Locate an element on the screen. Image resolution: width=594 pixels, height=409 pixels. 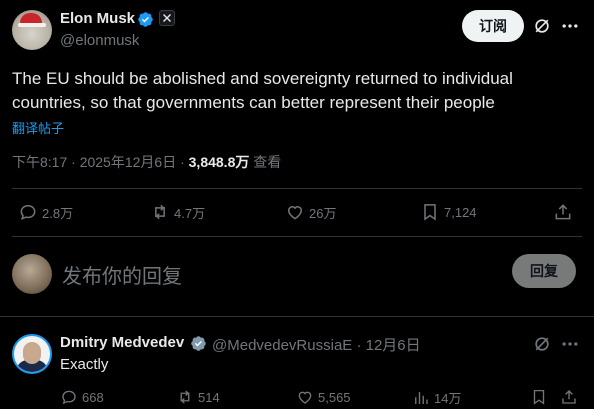
reply-author-name: Dmitry Medvedev is located at coordinates (122, 342).